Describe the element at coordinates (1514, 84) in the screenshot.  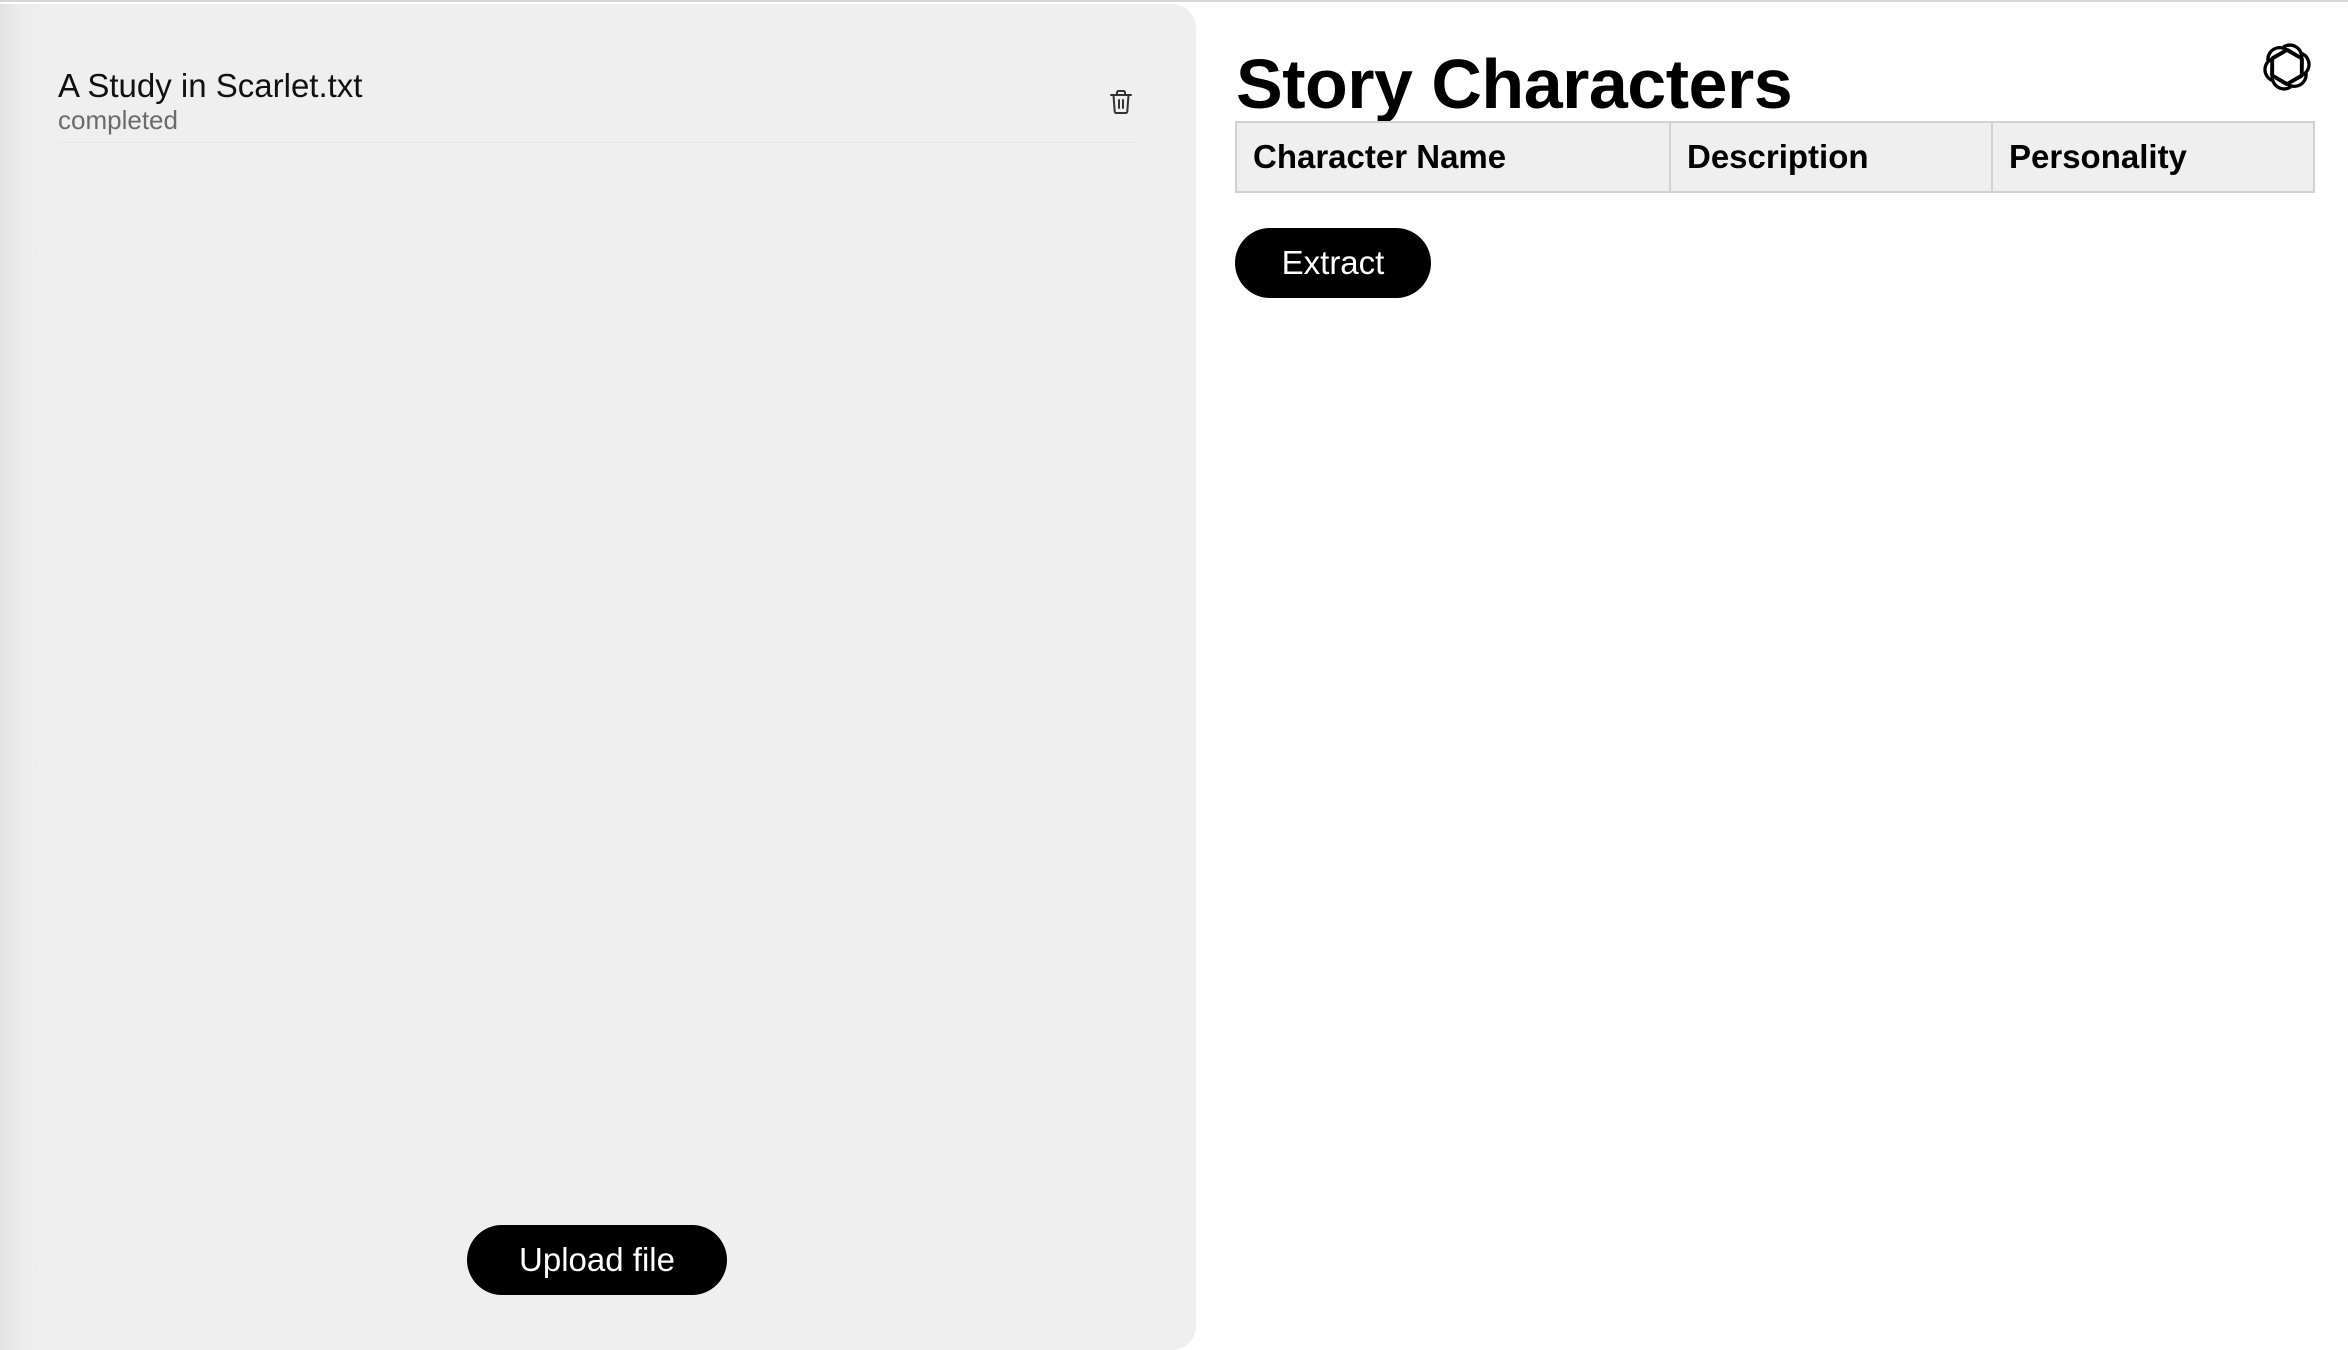
I see `page-title: Story Characters` at that location.